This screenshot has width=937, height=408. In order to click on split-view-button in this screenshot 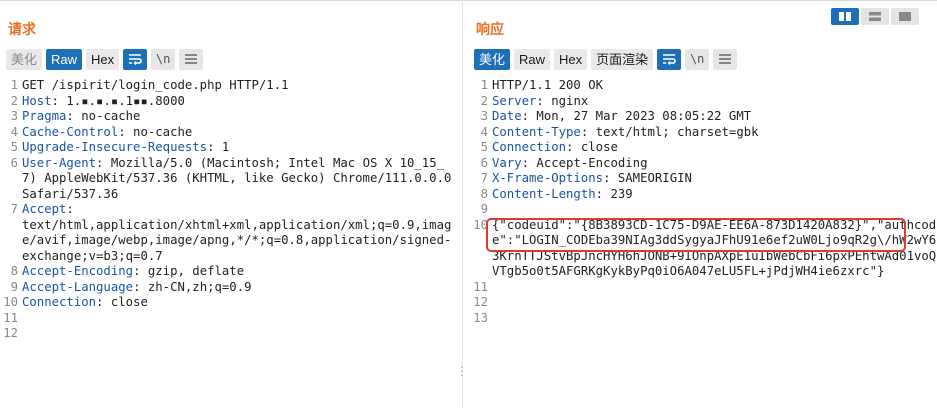, I will do `click(845, 16)`.